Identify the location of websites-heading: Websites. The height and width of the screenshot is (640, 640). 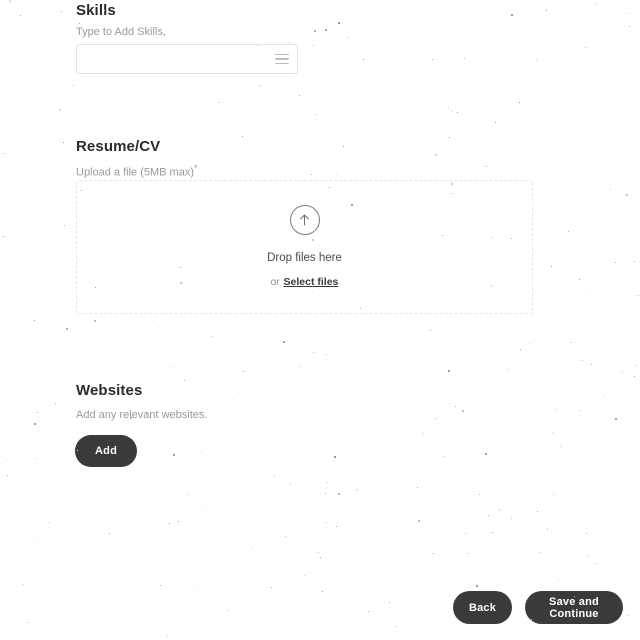
(109, 390).